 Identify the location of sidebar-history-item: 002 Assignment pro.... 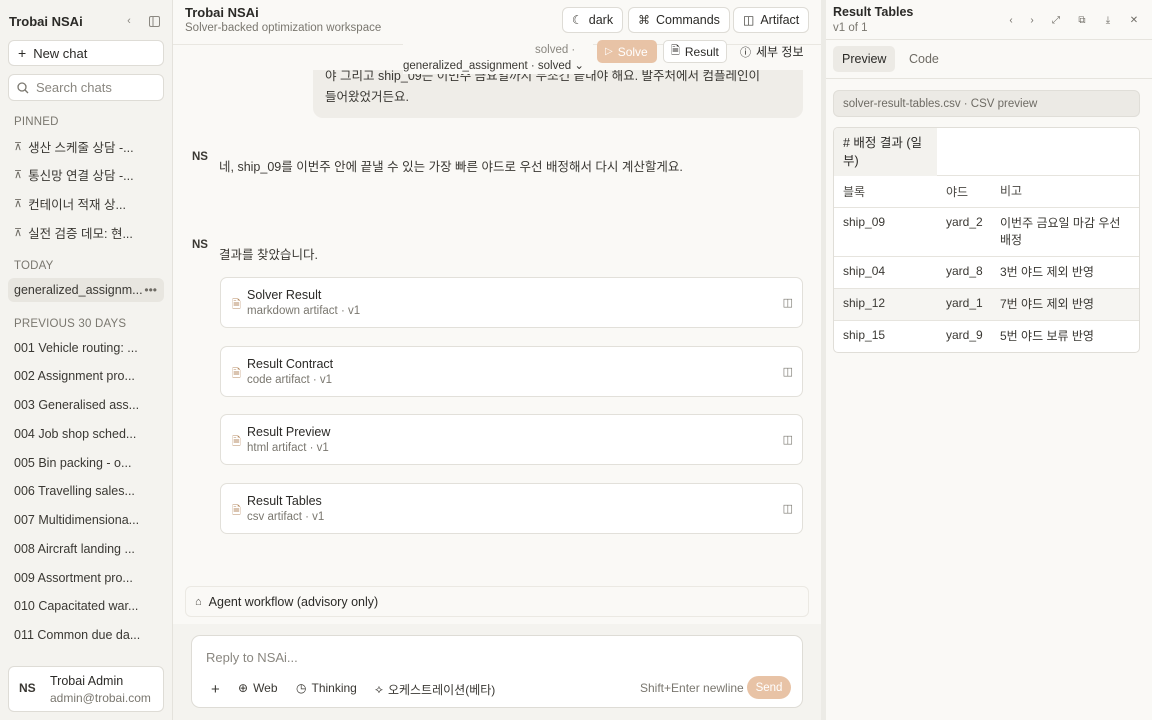
(86, 376).